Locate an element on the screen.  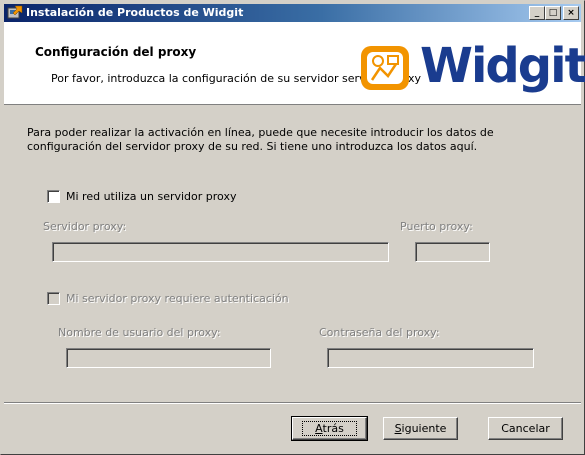
close-button: × is located at coordinates (571, 13).